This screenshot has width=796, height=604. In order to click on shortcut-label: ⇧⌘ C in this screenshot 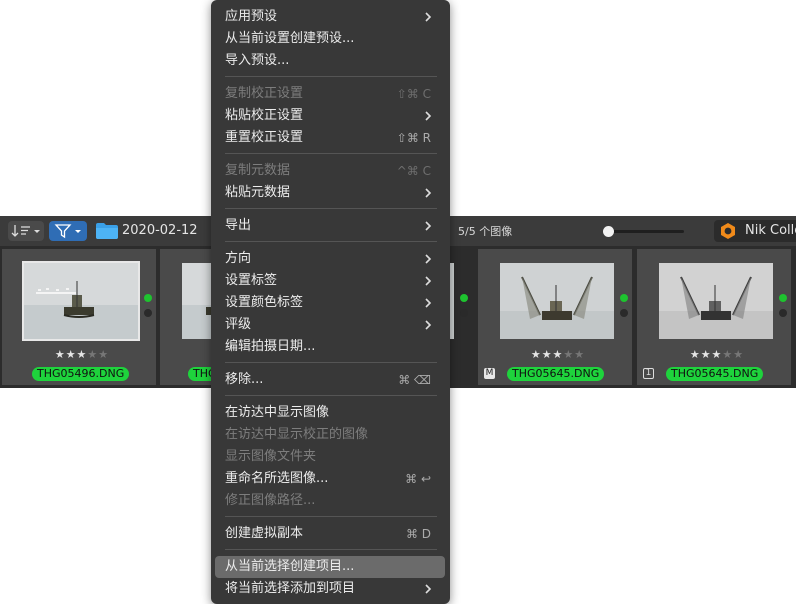, I will do `click(413, 94)`.